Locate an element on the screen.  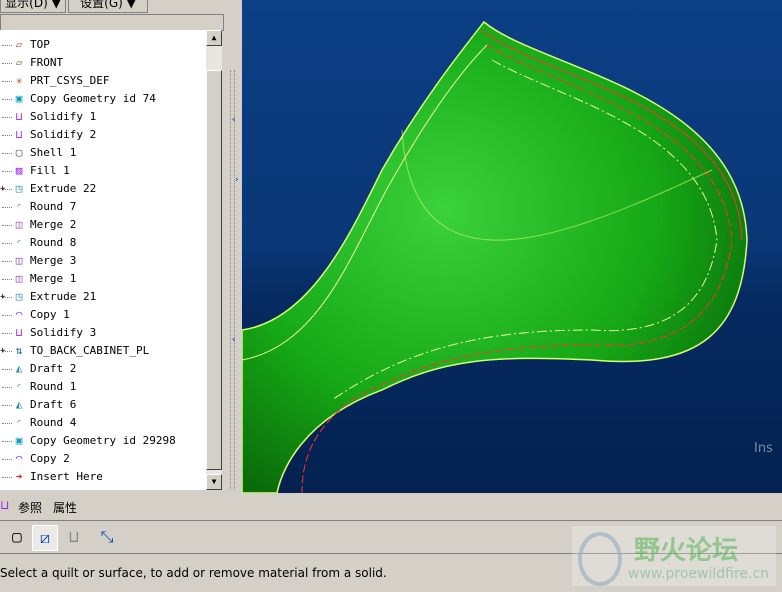
dashboard-tabs: ⊔ 参照 属性 is located at coordinates (391, 507).